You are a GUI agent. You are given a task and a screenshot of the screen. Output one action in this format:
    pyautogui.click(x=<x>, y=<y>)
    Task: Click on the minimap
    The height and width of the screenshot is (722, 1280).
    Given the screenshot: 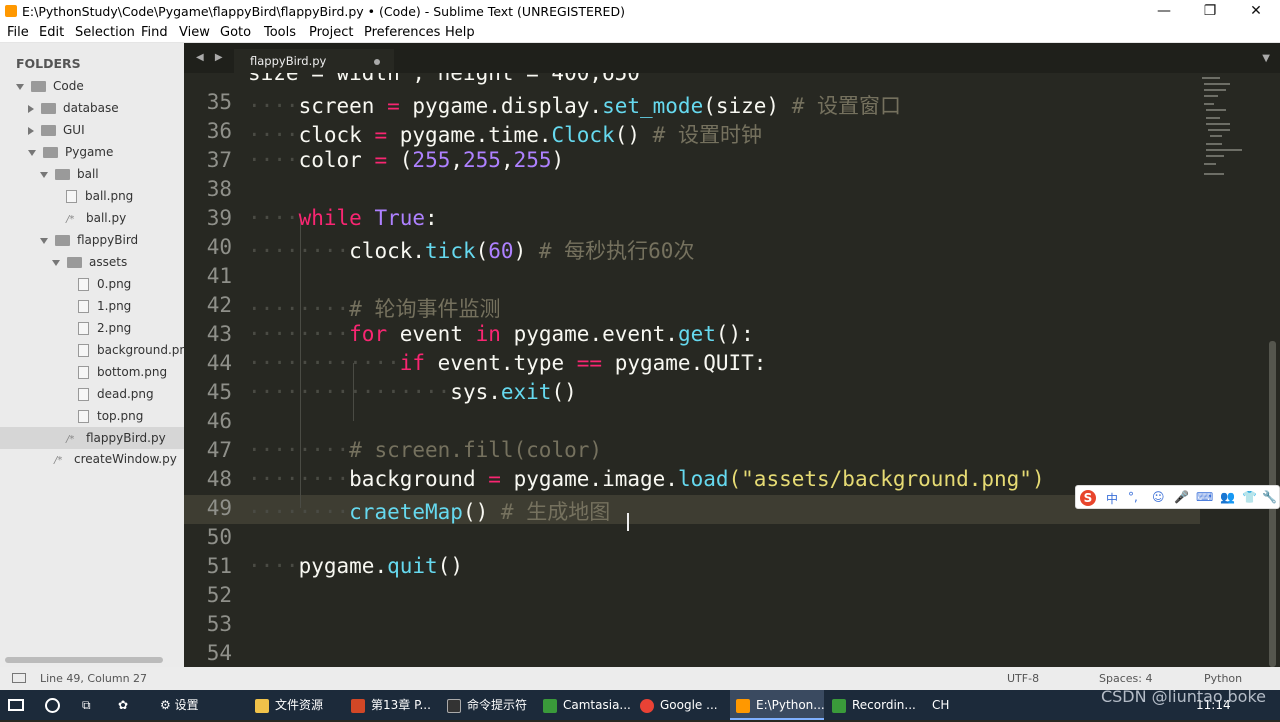 What is the action you would take?
    pyautogui.click(x=1225, y=133)
    